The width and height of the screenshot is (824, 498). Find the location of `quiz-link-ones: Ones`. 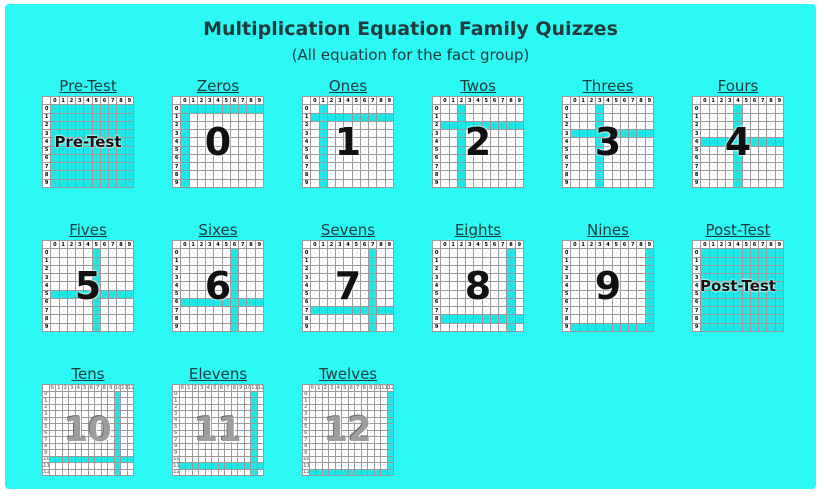

quiz-link-ones: Ones is located at coordinates (348, 86).